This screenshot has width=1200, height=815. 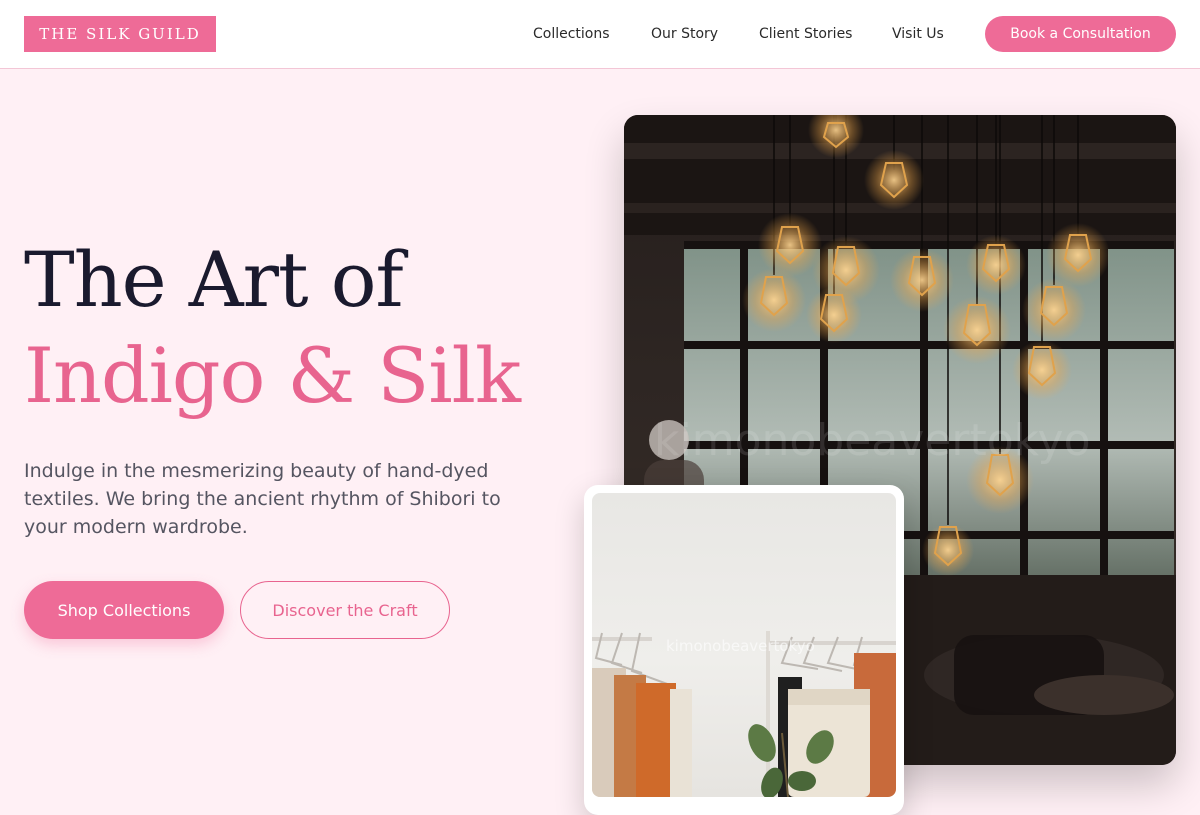 I want to click on nav-link-collections: Collections, so click(x=571, y=34).